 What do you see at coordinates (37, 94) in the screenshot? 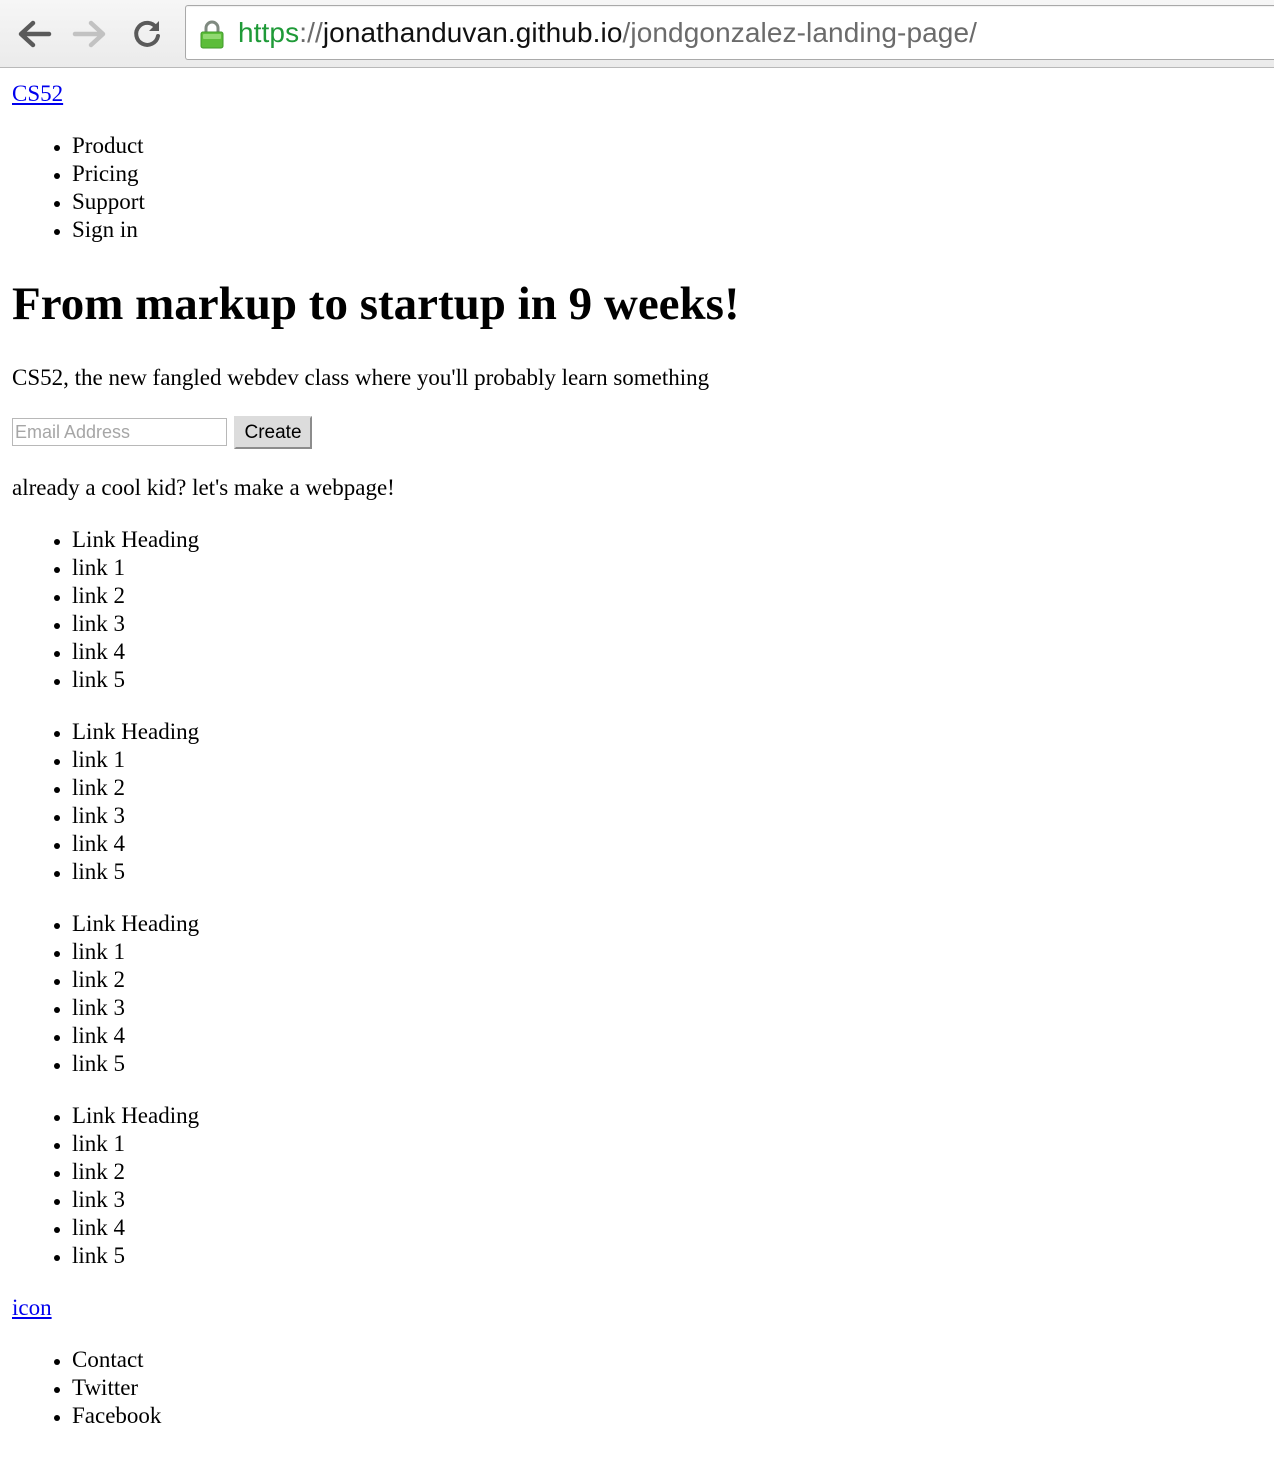
I see `brand-link: CS52` at bounding box center [37, 94].